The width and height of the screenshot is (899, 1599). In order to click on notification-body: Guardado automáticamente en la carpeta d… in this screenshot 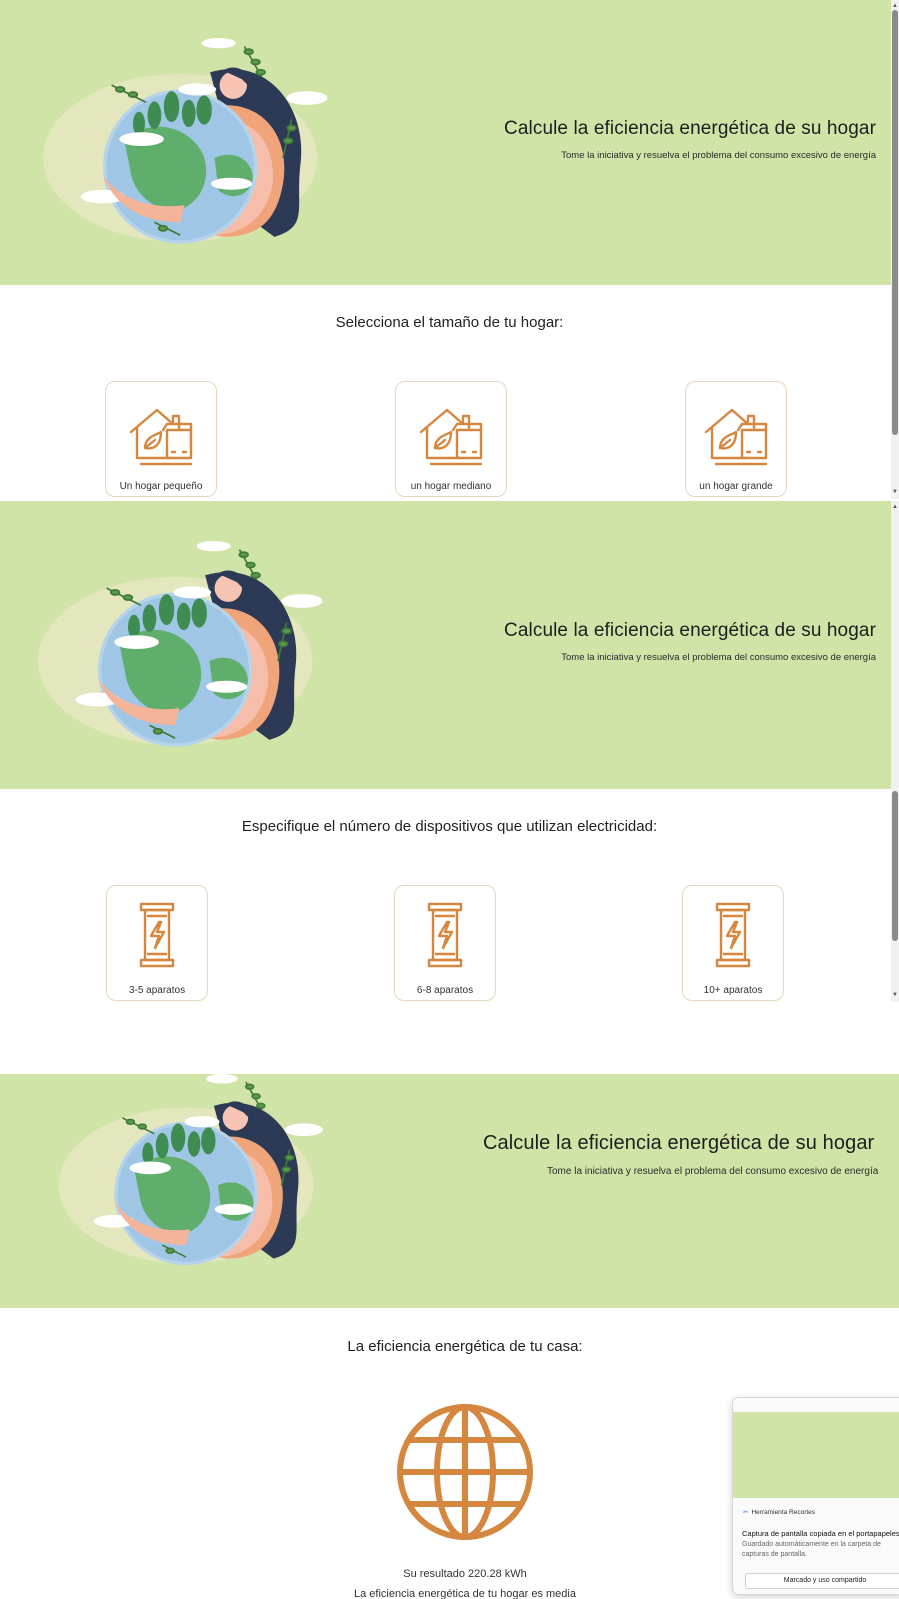, I will do `click(811, 1549)`.